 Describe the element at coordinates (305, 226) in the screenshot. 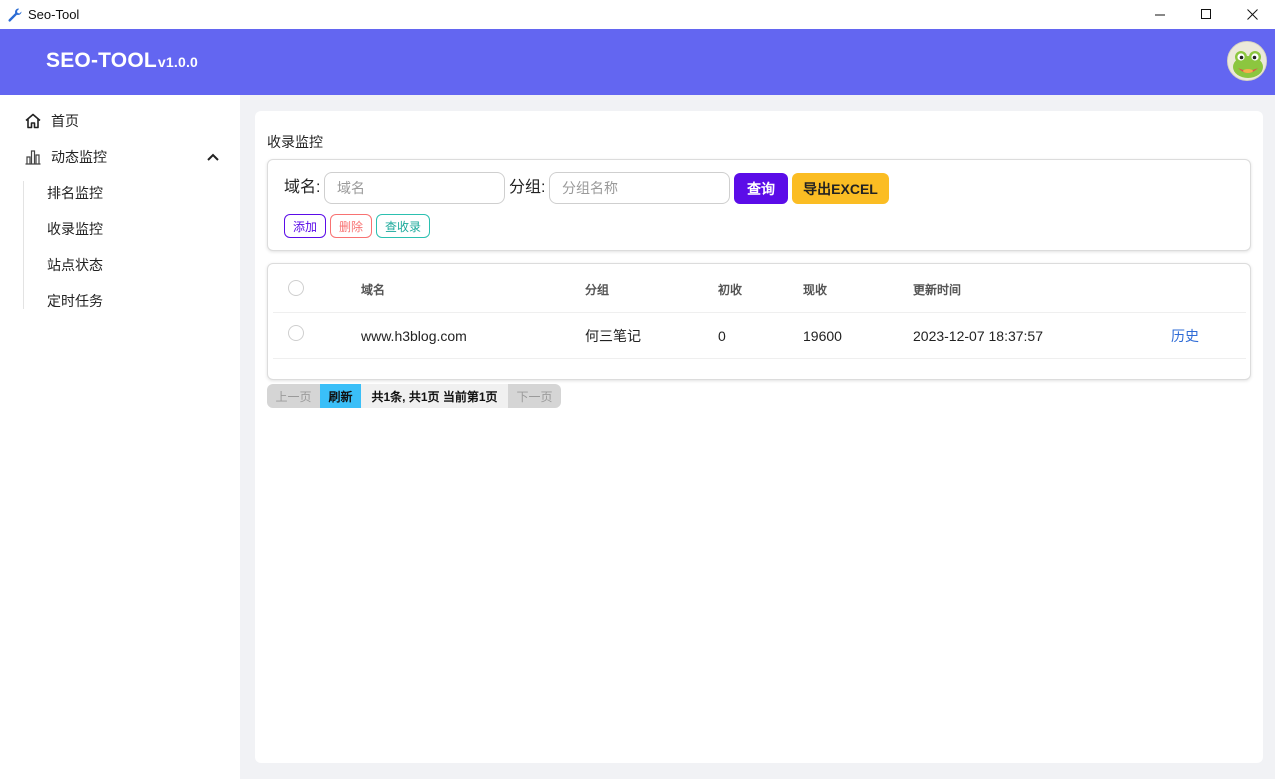

I see `add-button: 添加` at that location.